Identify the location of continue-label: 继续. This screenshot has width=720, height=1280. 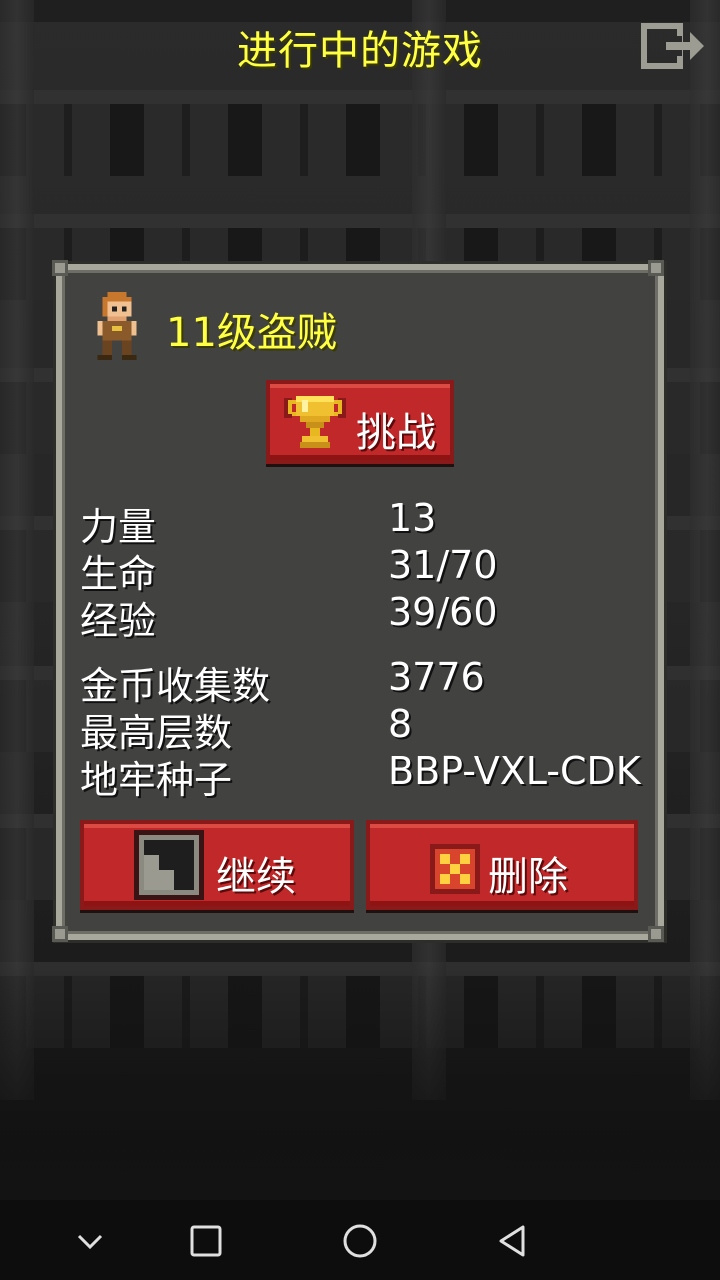
(256, 877).